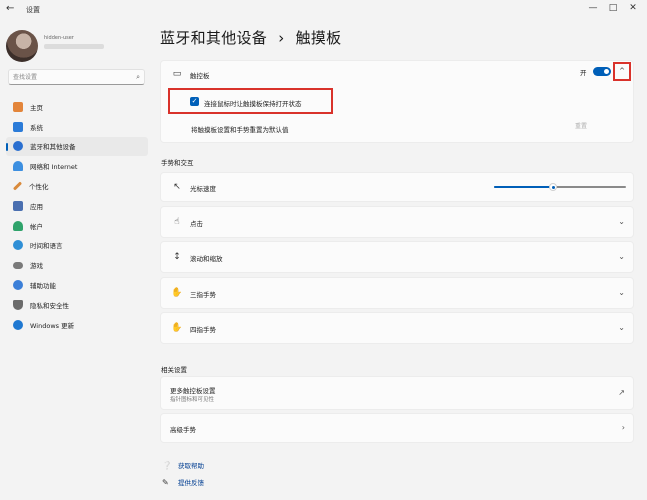  Describe the element at coordinates (593, 8) in the screenshot. I see `minimize-icon: —` at that location.